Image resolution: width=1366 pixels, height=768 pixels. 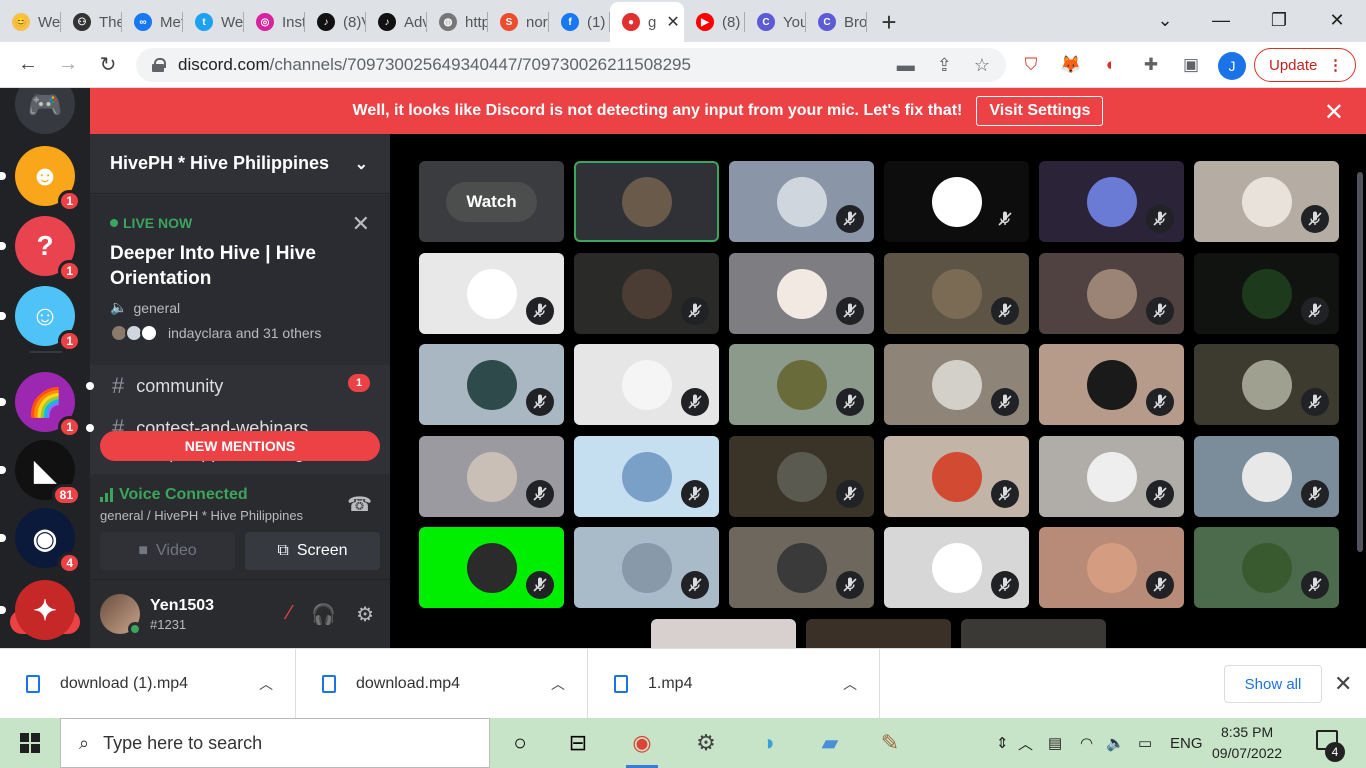 I want to click on show-all-button: Show all, so click(x=1273, y=684).